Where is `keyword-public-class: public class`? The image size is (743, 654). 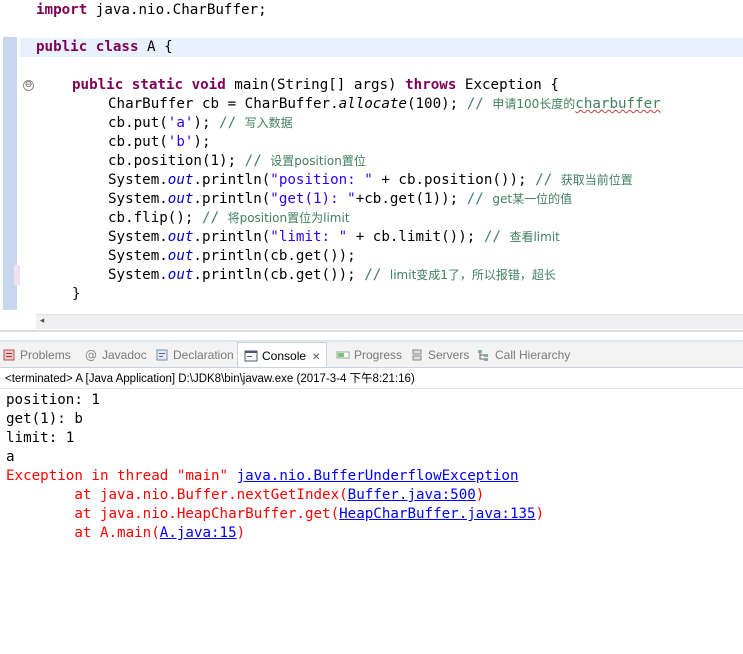
keyword-public-class: public class is located at coordinates (87, 47).